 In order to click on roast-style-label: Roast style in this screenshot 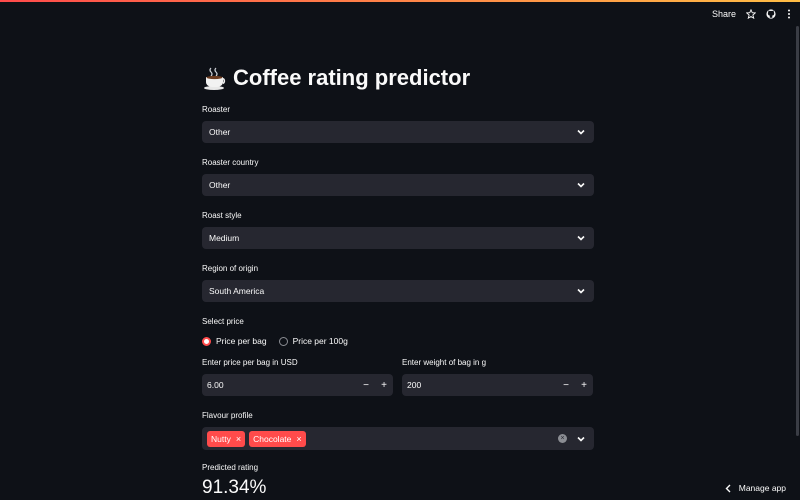, I will do `click(222, 215)`.